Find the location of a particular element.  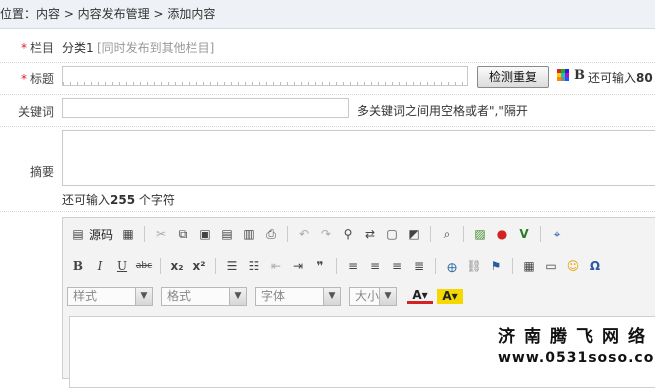

column-label: * 栏目 is located at coordinates (37, 48).